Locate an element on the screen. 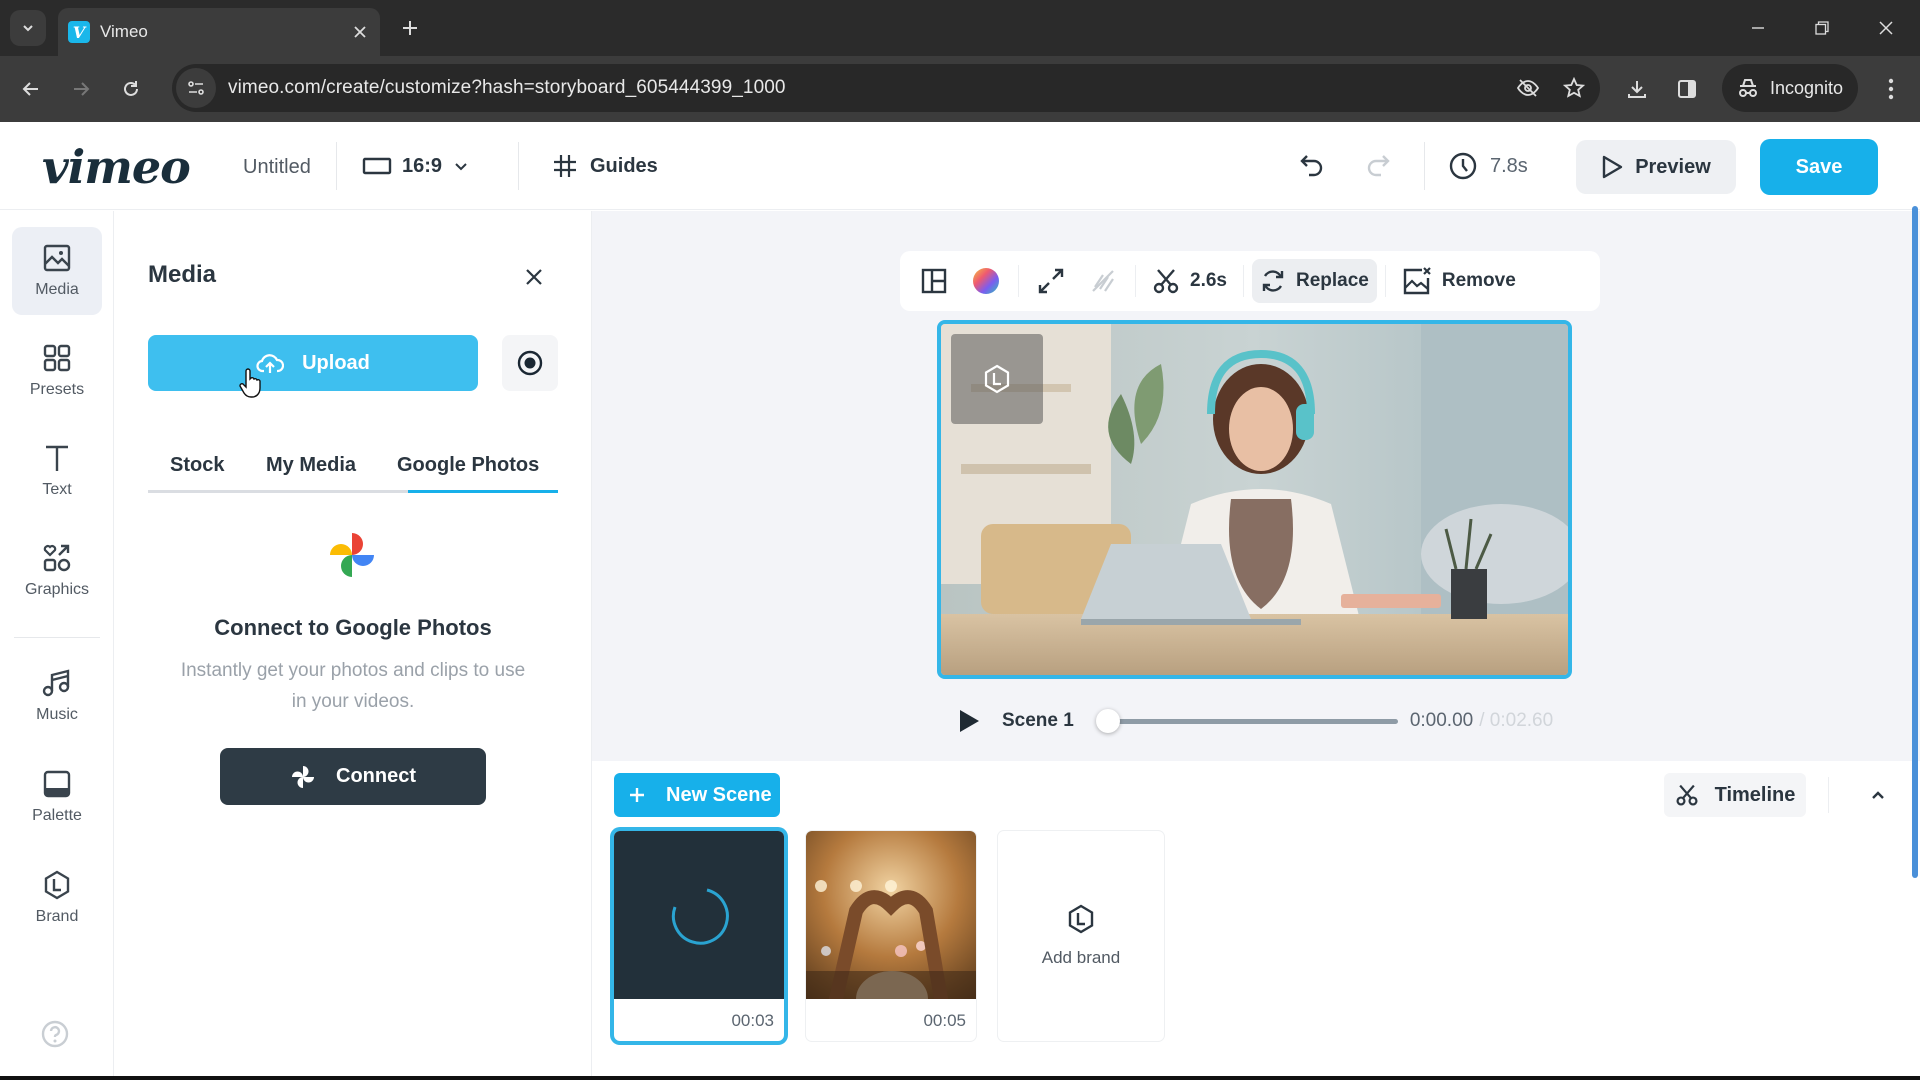 This screenshot has height=1080, width=1920. new-tab-button is located at coordinates (410, 28).